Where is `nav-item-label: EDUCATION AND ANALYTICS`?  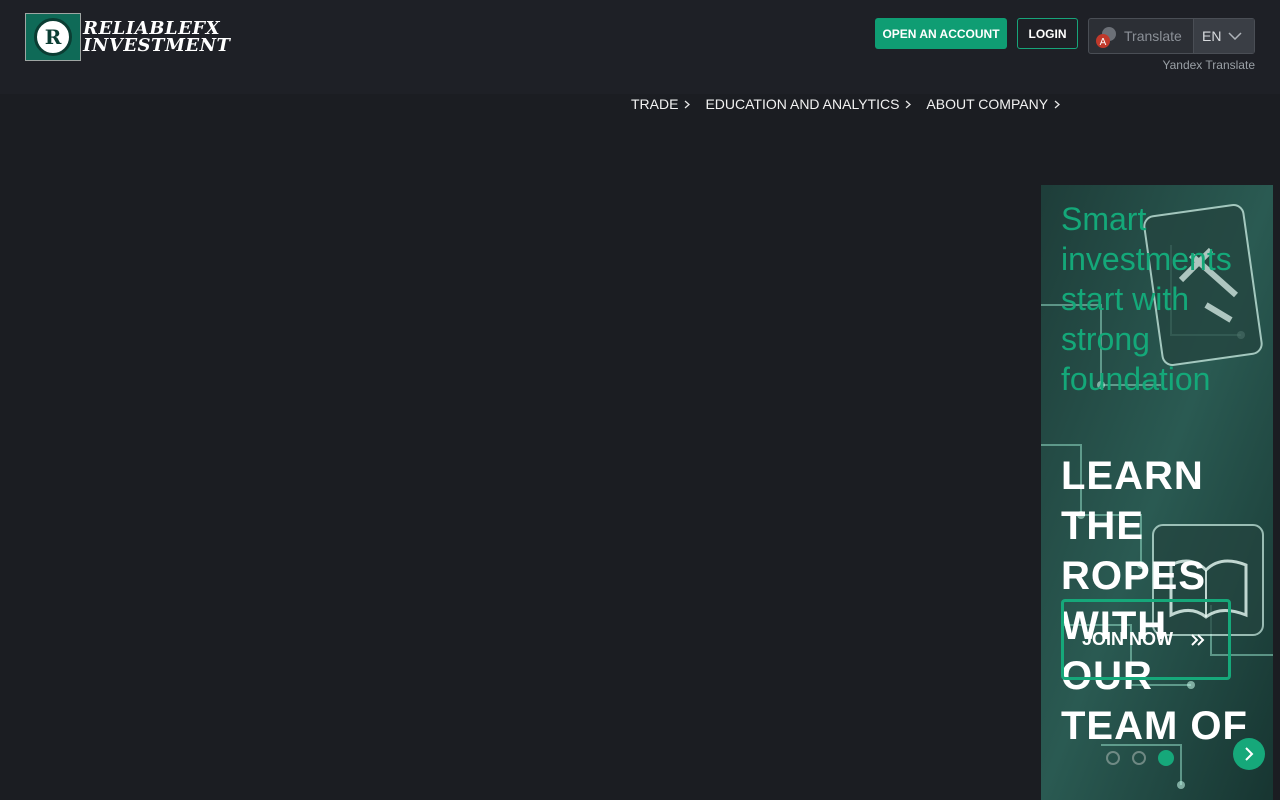 nav-item-label: EDUCATION AND ANALYTICS is located at coordinates (802, 104).